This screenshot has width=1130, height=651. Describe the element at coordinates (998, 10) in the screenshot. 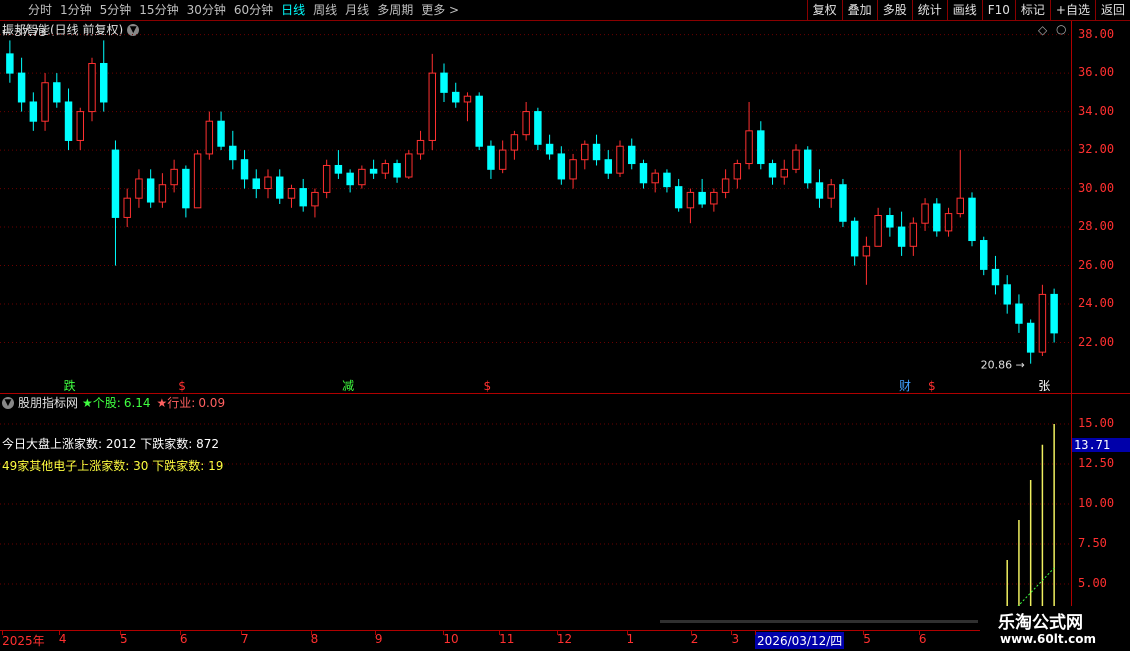

I see `action-button-5: F10` at that location.